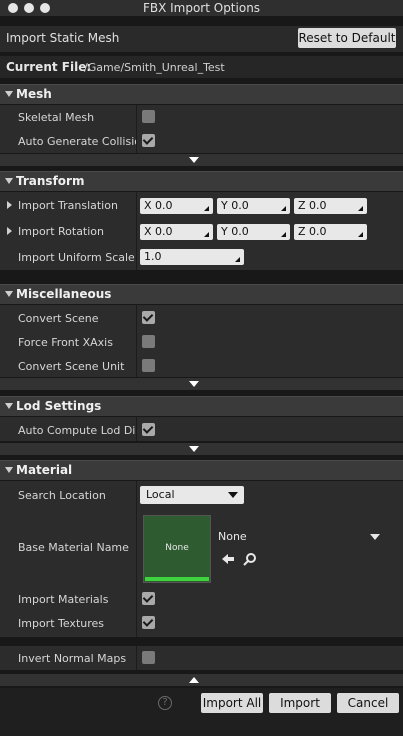 The image size is (403, 736). I want to click on section-title-mesh: Mesh, so click(34, 94).